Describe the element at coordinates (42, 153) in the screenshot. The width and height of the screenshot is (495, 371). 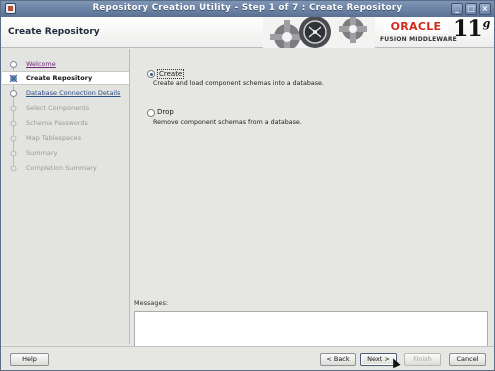
I see `step-label: Summary` at that location.